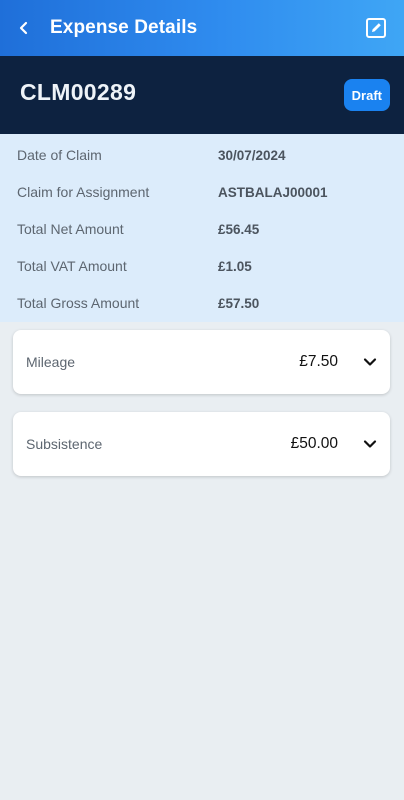  What do you see at coordinates (202, 266) in the screenshot?
I see `summary-row-vat: Total VAT Amount £1.05` at bounding box center [202, 266].